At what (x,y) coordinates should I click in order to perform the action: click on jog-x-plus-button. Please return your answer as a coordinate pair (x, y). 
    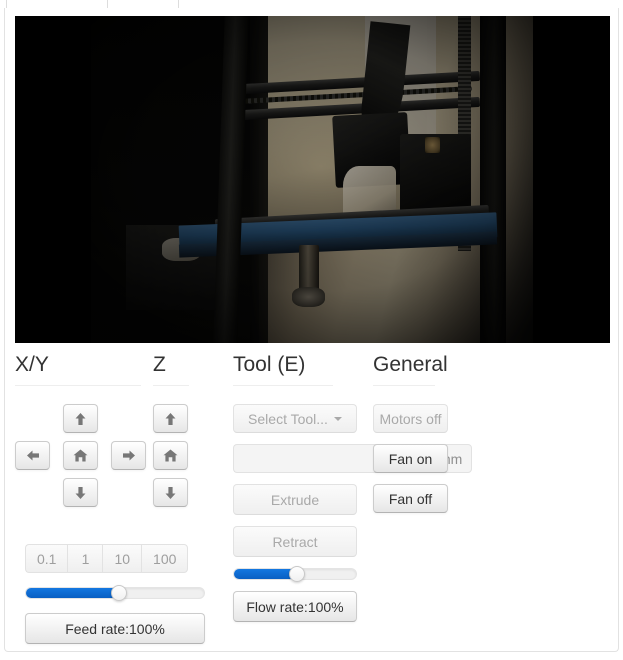
    Looking at the image, I should click on (128, 455).